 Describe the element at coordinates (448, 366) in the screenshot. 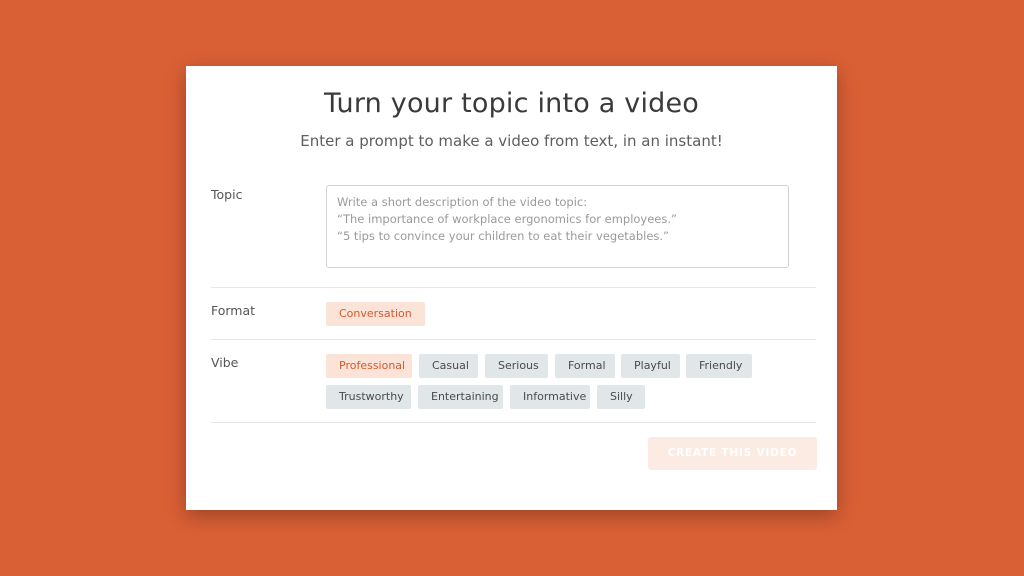

I see `vibe-option-casual: Casual` at that location.